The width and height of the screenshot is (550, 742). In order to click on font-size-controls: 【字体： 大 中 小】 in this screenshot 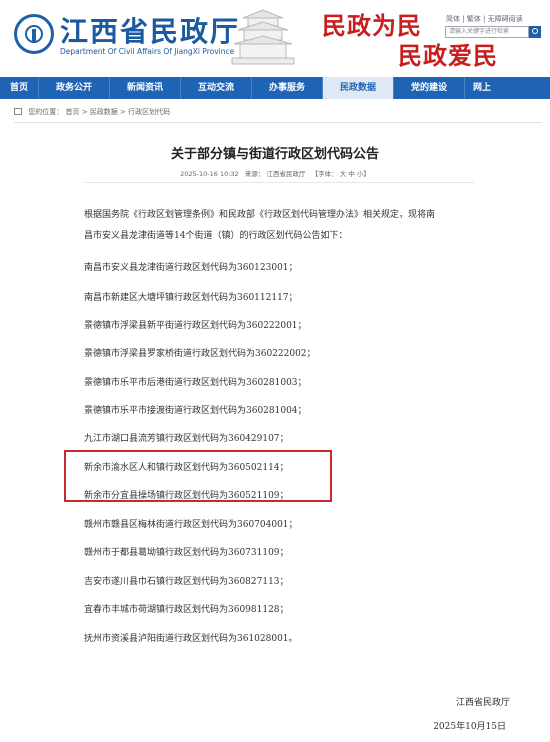, I will do `click(341, 174)`.